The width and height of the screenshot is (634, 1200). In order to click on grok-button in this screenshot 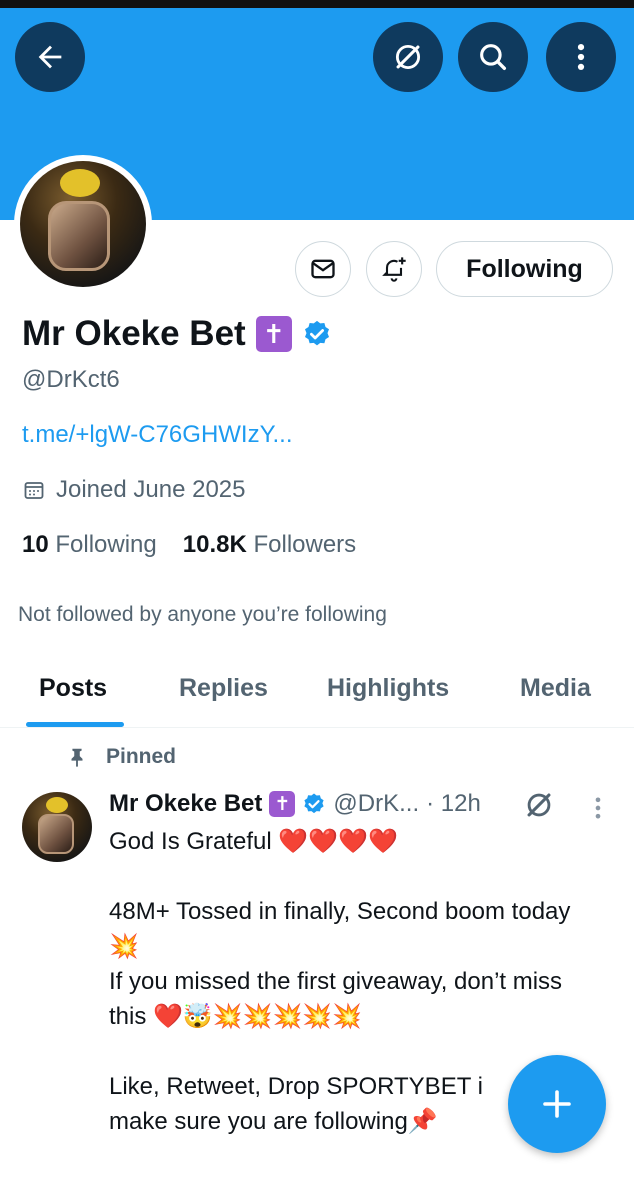, I will do `click(408, 57)`.